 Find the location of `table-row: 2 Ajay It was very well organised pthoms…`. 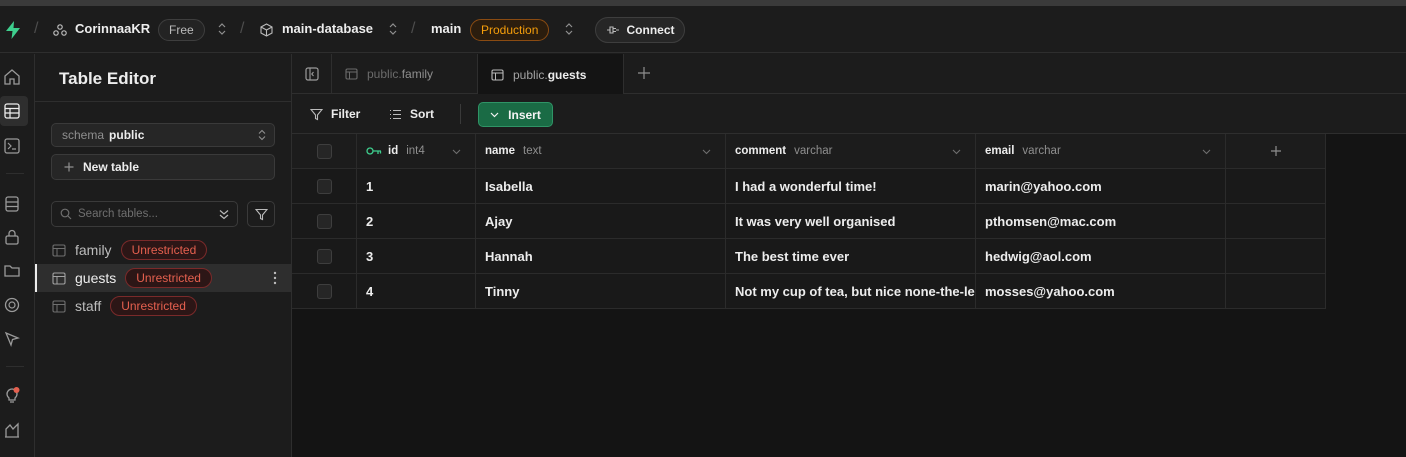

table-row: 2 Ajay It was very well organised pthoms… is located at coordinates (809, 221).